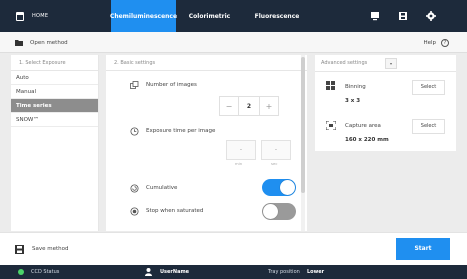  I want to click on save-icon, so click(403, 16).